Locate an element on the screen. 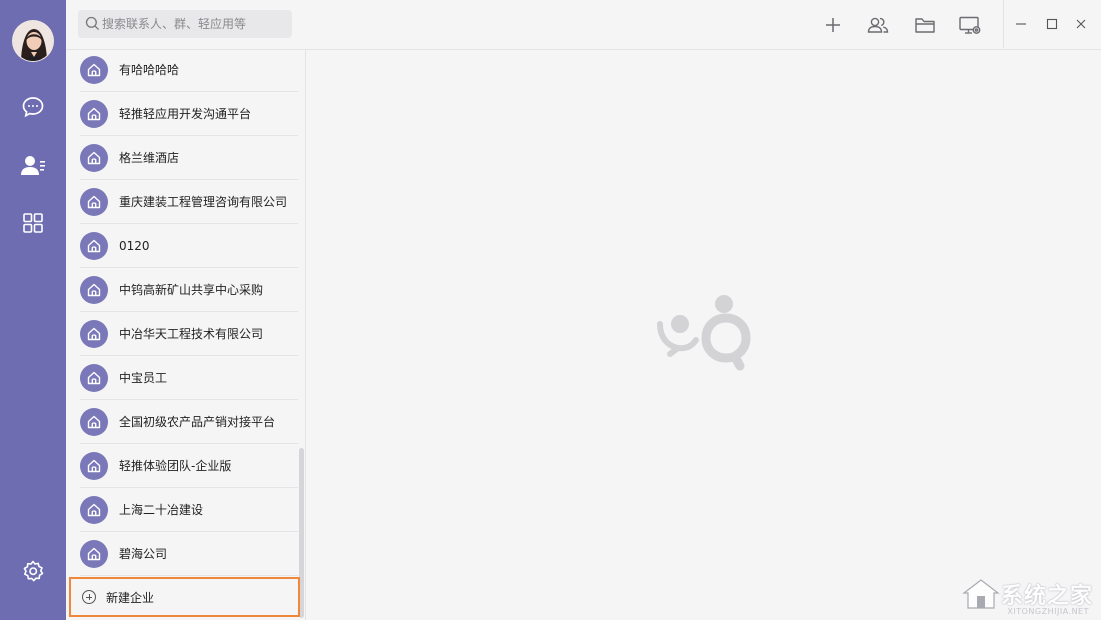  search-box is located at coordinates (185, 24).